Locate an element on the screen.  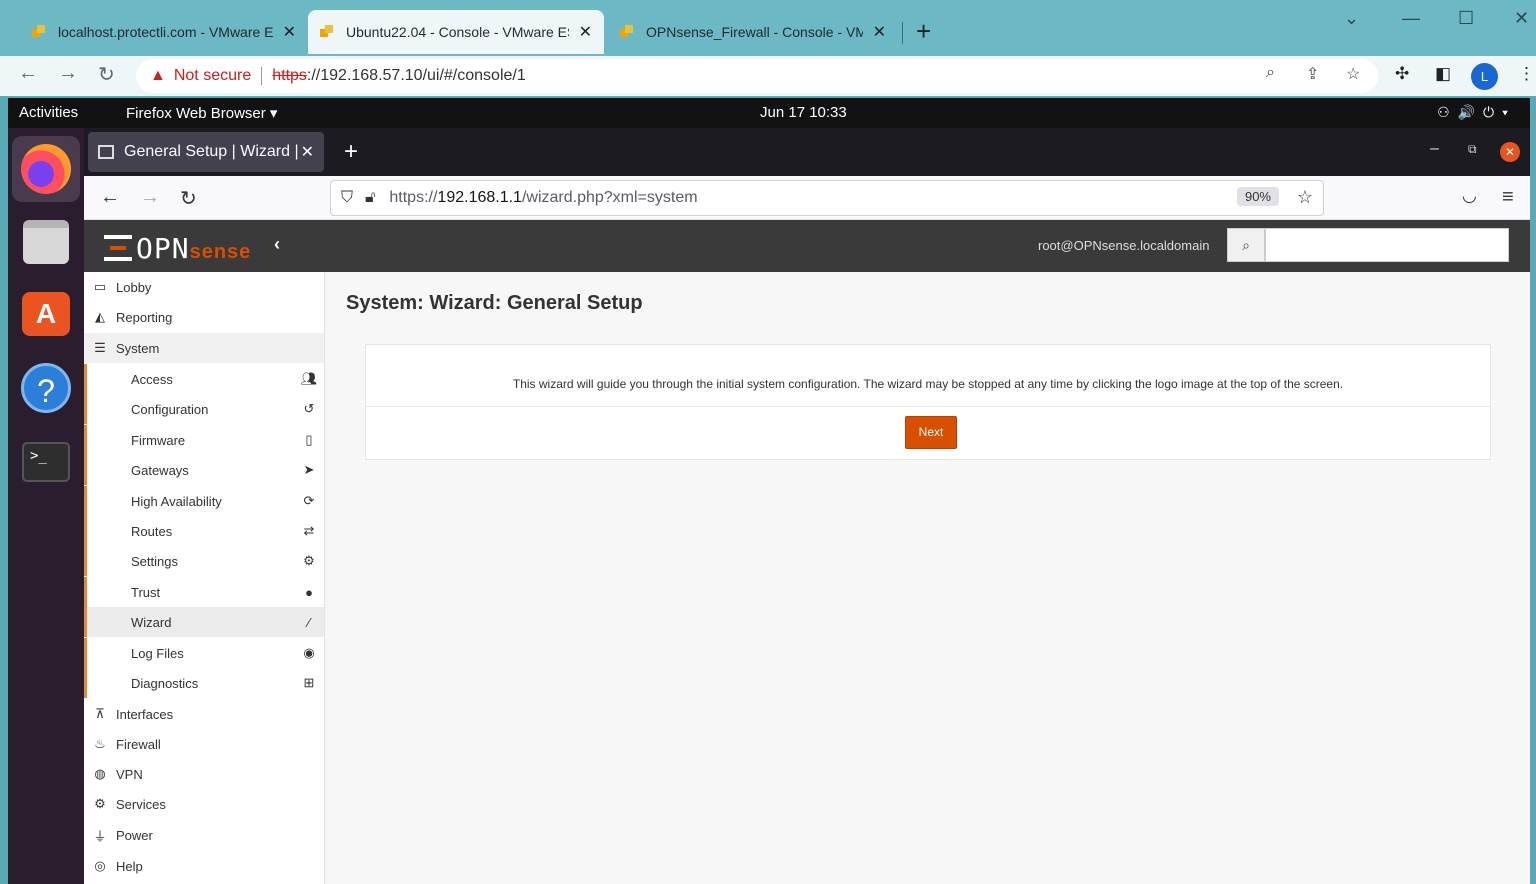
url-path: /wizard.php?xml=system is located at coordinates (609, 197).